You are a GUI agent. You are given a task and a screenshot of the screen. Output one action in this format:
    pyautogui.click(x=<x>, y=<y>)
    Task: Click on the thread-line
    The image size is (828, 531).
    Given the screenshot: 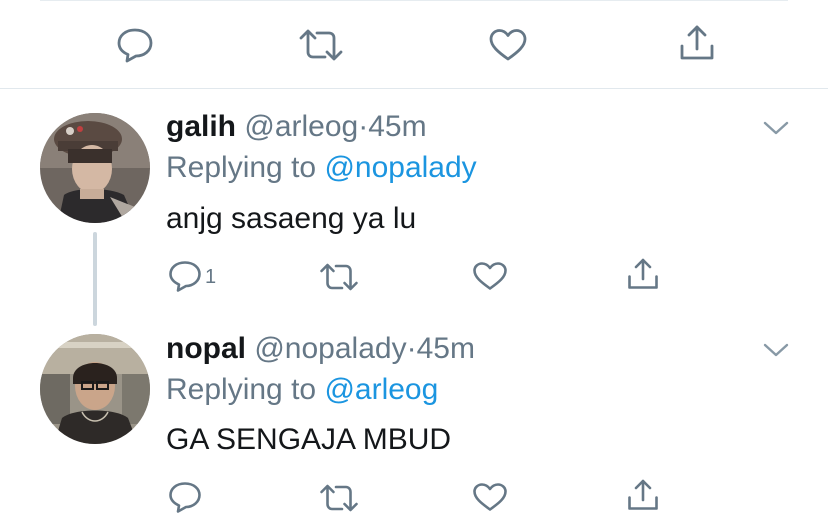 What is the action you would take?
    pyautogui.click(x=95, y=279)
    